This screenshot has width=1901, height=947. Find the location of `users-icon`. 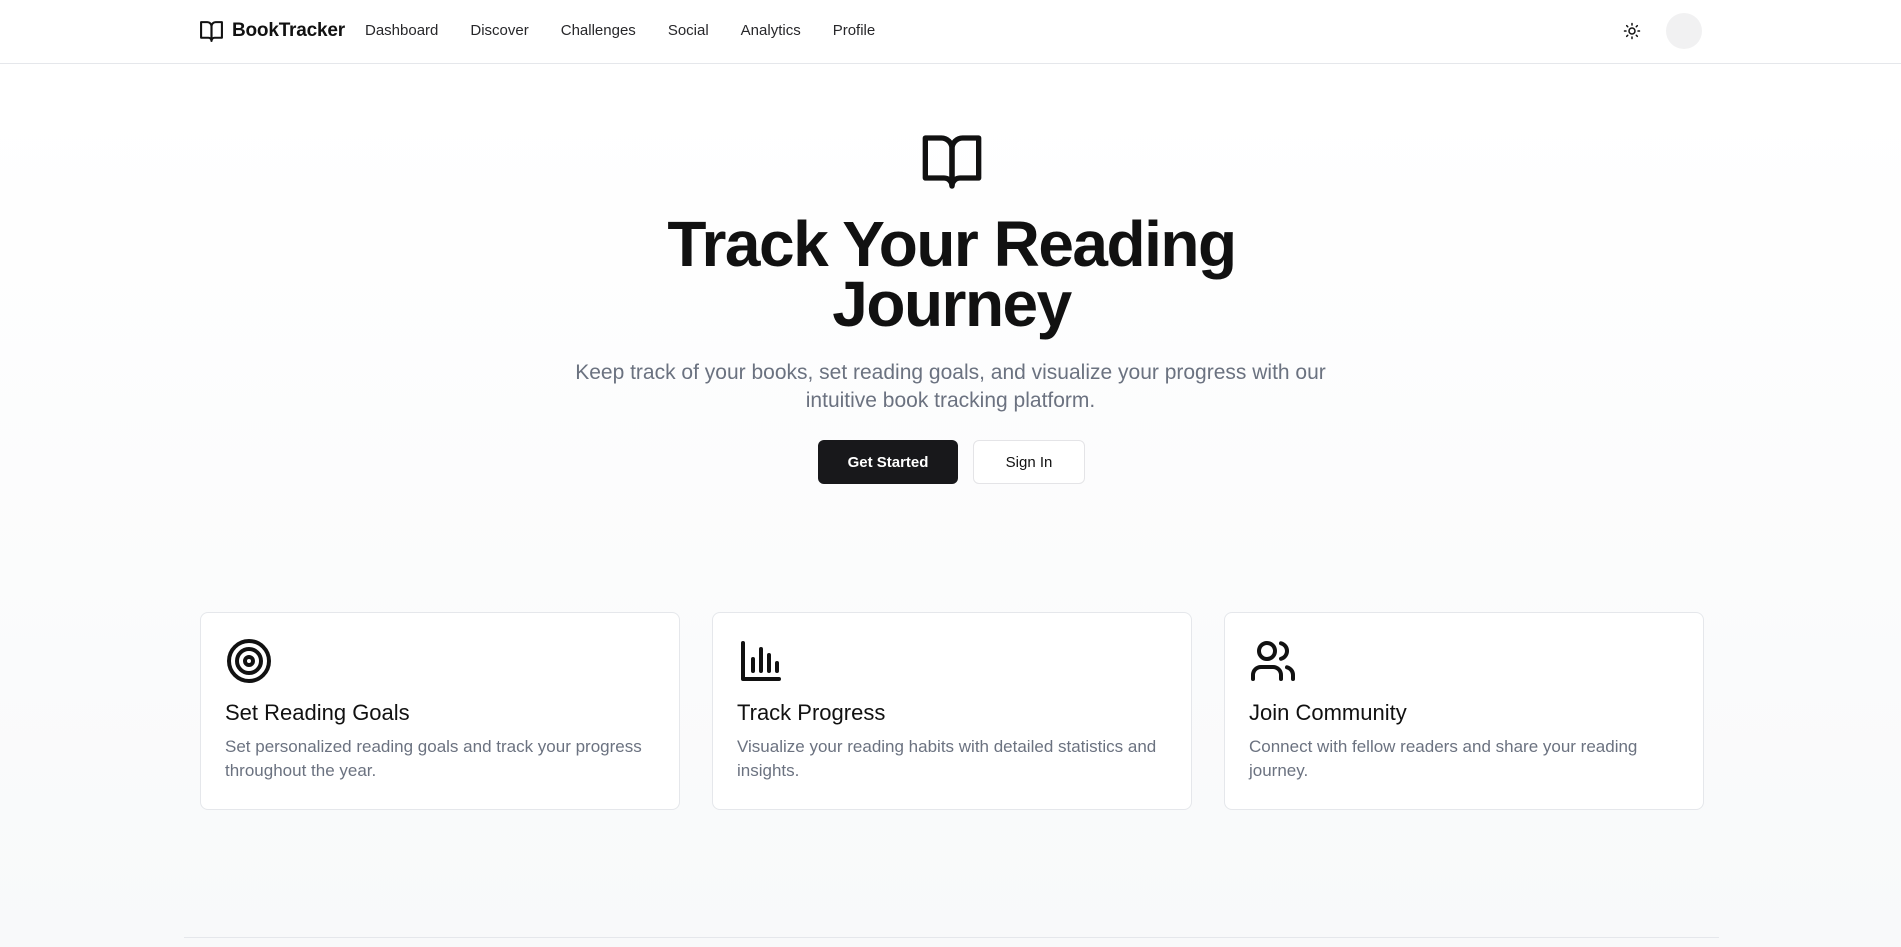

users-icon is located at coordinates (1273, 661).